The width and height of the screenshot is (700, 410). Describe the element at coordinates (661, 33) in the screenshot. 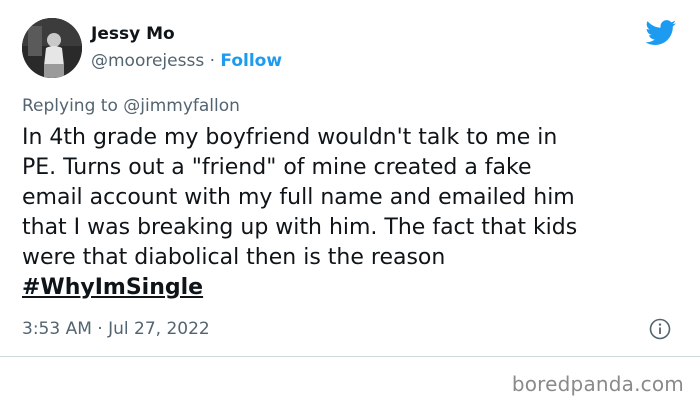

I see `twitter-bird-icon` at that location.